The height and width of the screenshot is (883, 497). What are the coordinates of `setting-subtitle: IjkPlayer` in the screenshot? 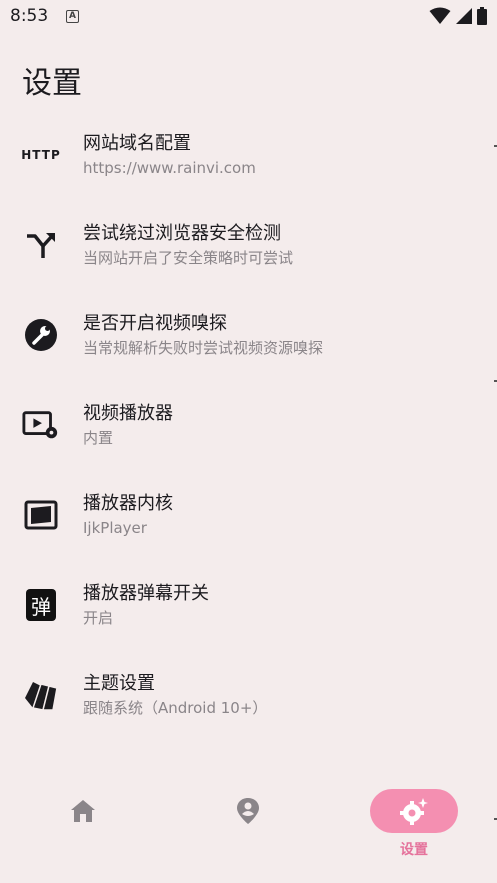 It's located at (115, 528).